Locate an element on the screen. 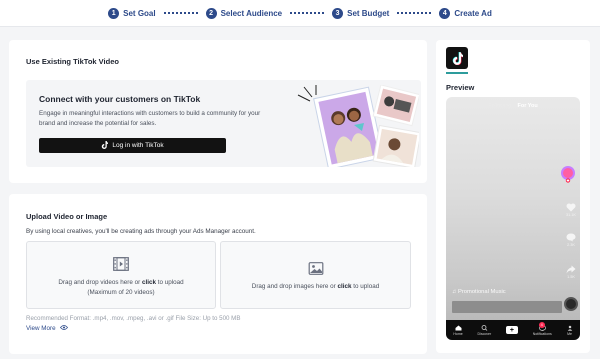 This screenshot has width=600, height=359. step-number: 1 is located at coordinates (114, 13).